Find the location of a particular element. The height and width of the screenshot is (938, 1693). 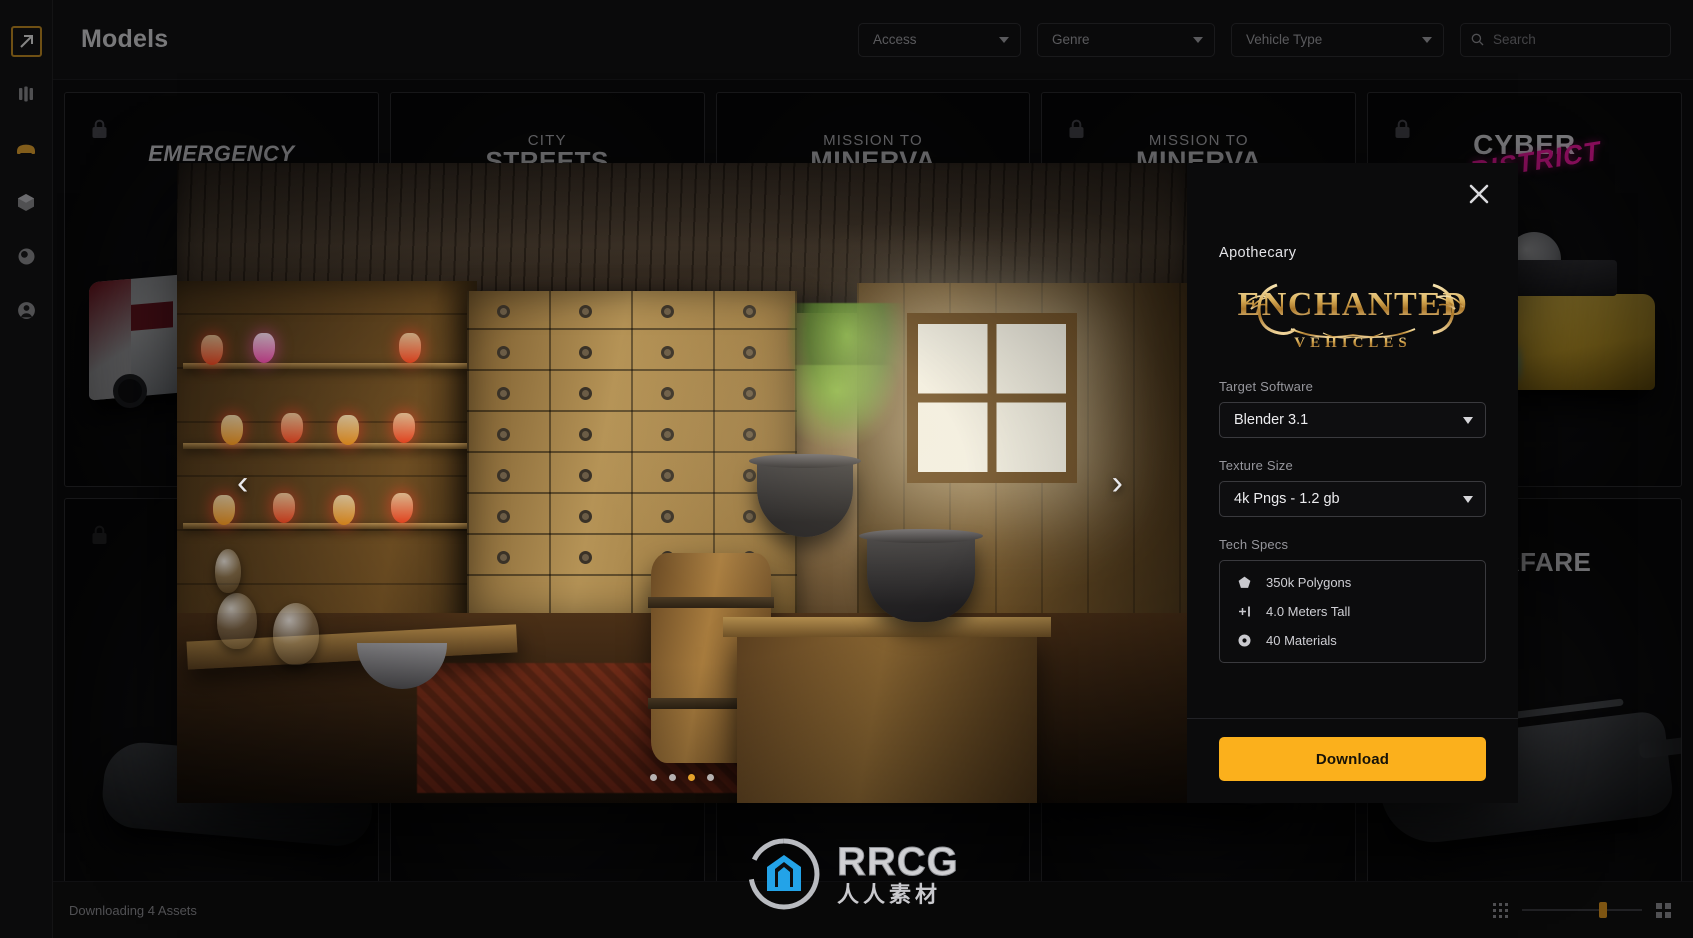

carousel-dots is located at coordinates (682, 777).